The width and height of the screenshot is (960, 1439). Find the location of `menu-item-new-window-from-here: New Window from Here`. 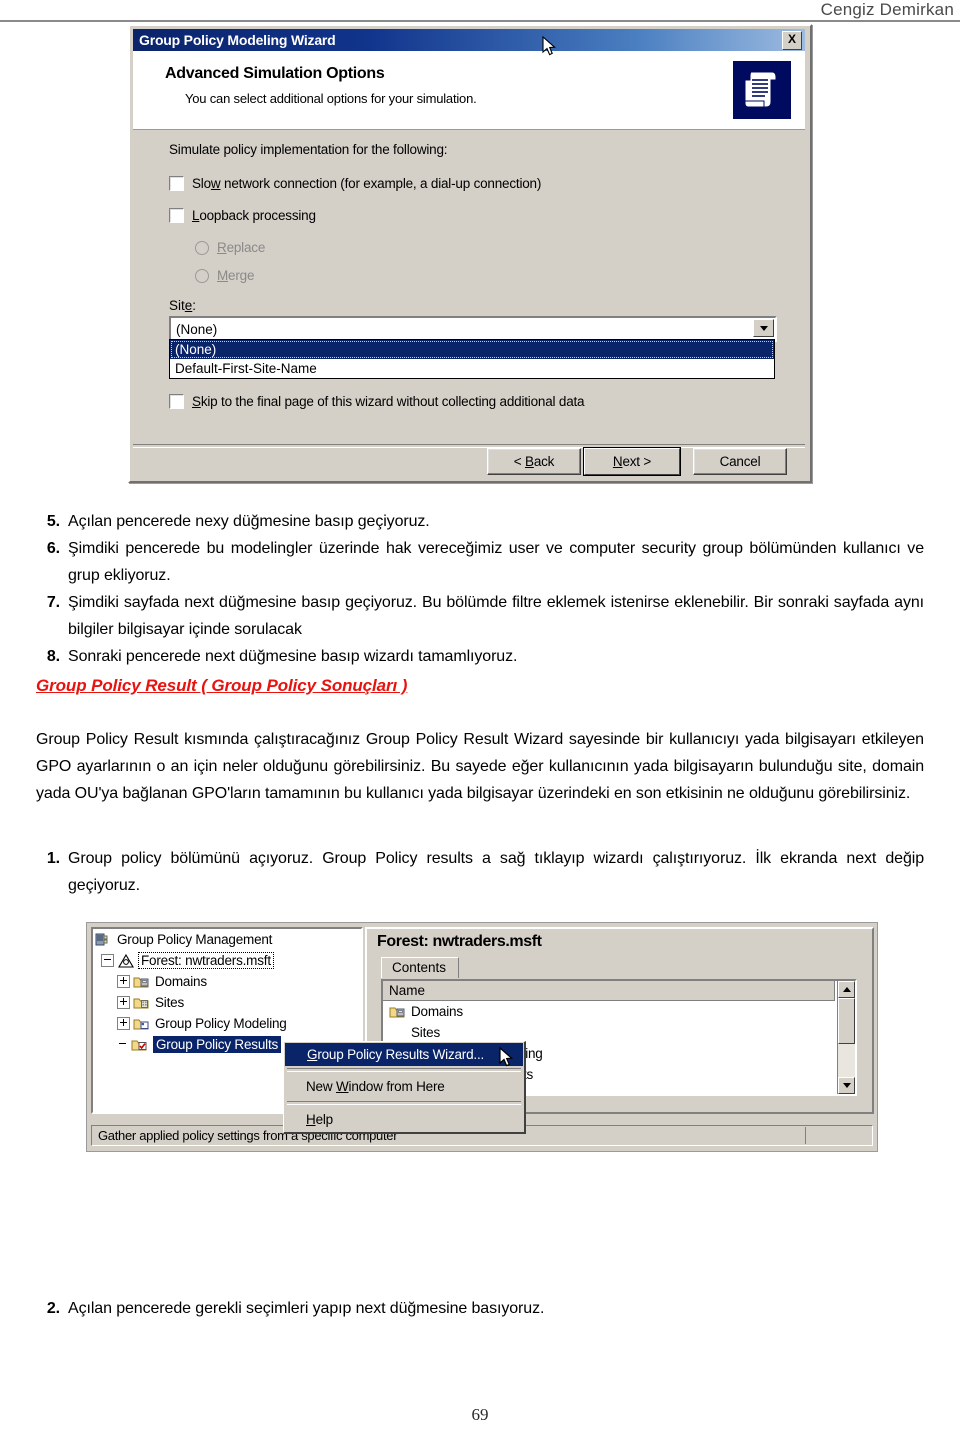

menu-item-new-window-from-here: New Window from Here is located at coordinates (404, 1086).